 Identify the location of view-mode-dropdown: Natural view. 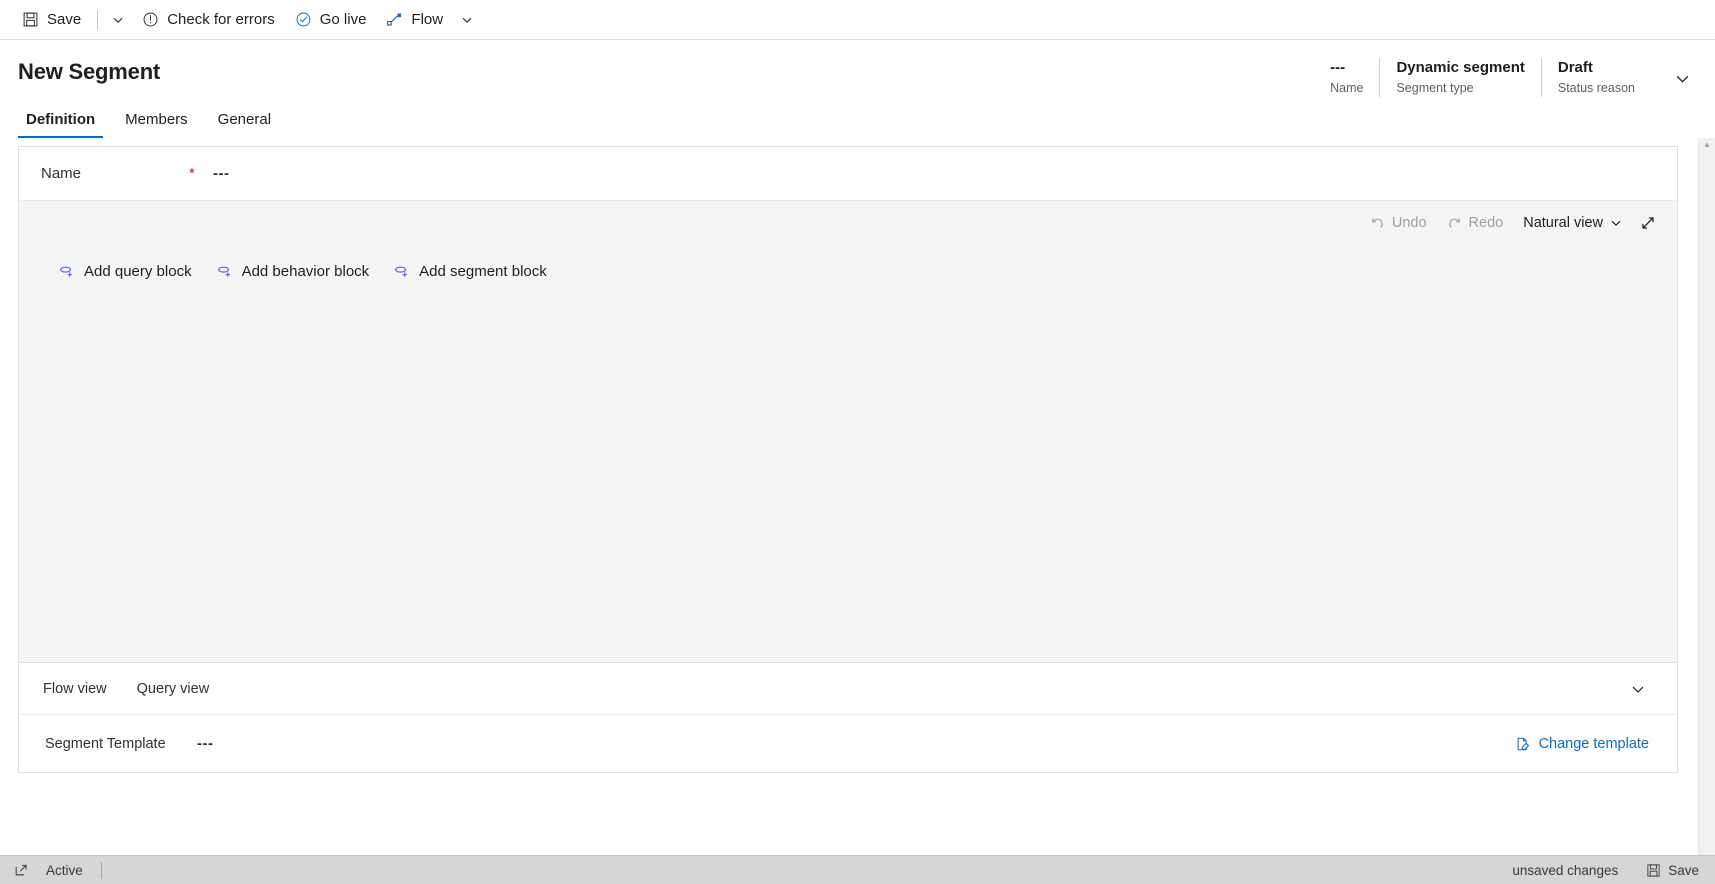
(1572, 223).